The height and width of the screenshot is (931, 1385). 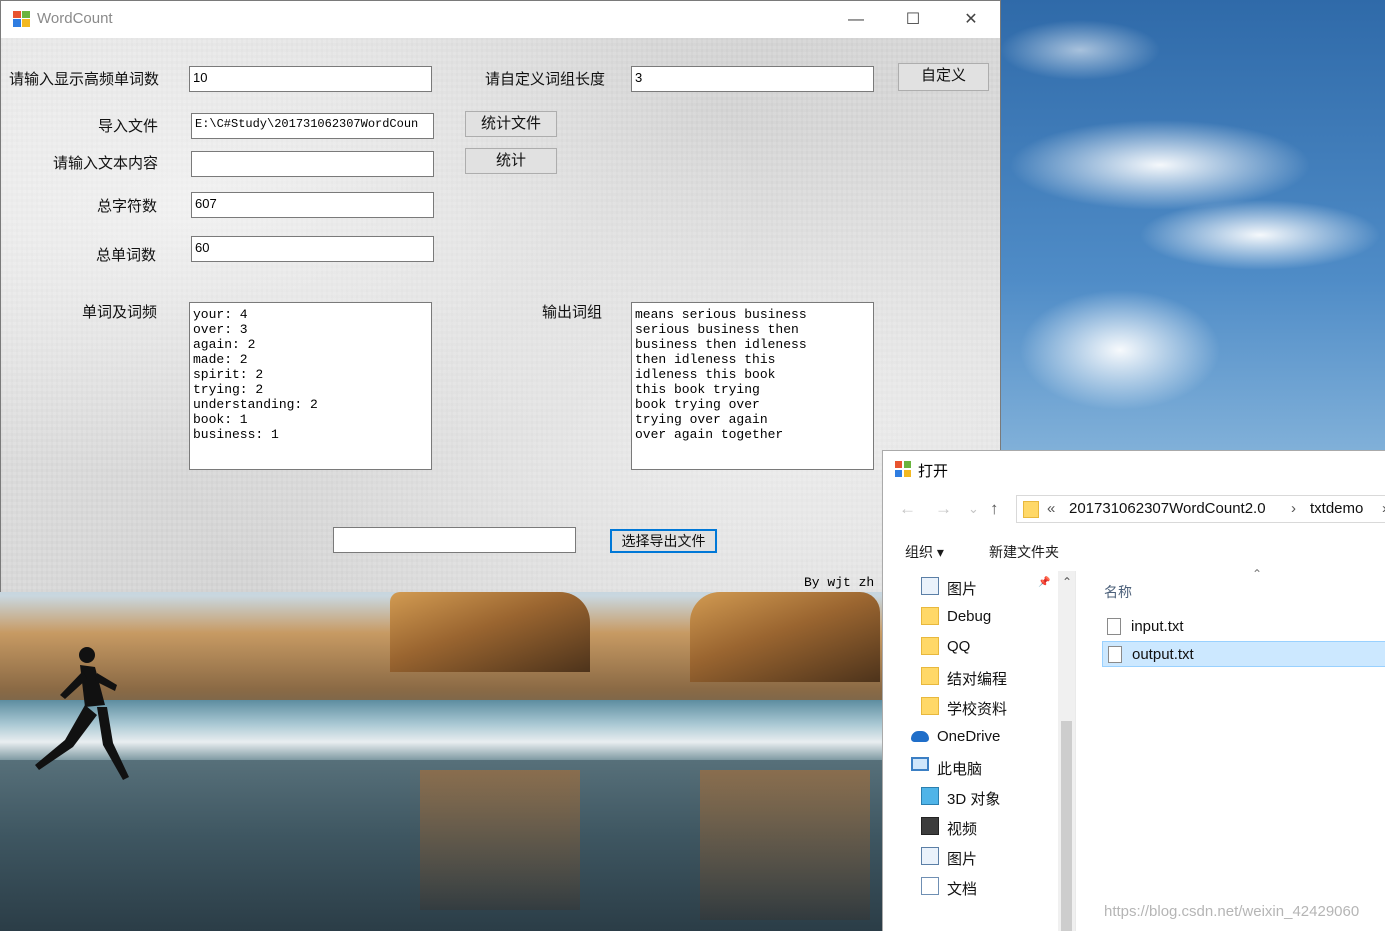 I want to click on import-file-path-input: E:\C#Study\201731062307WordCoun, so click(x=312, y=126).